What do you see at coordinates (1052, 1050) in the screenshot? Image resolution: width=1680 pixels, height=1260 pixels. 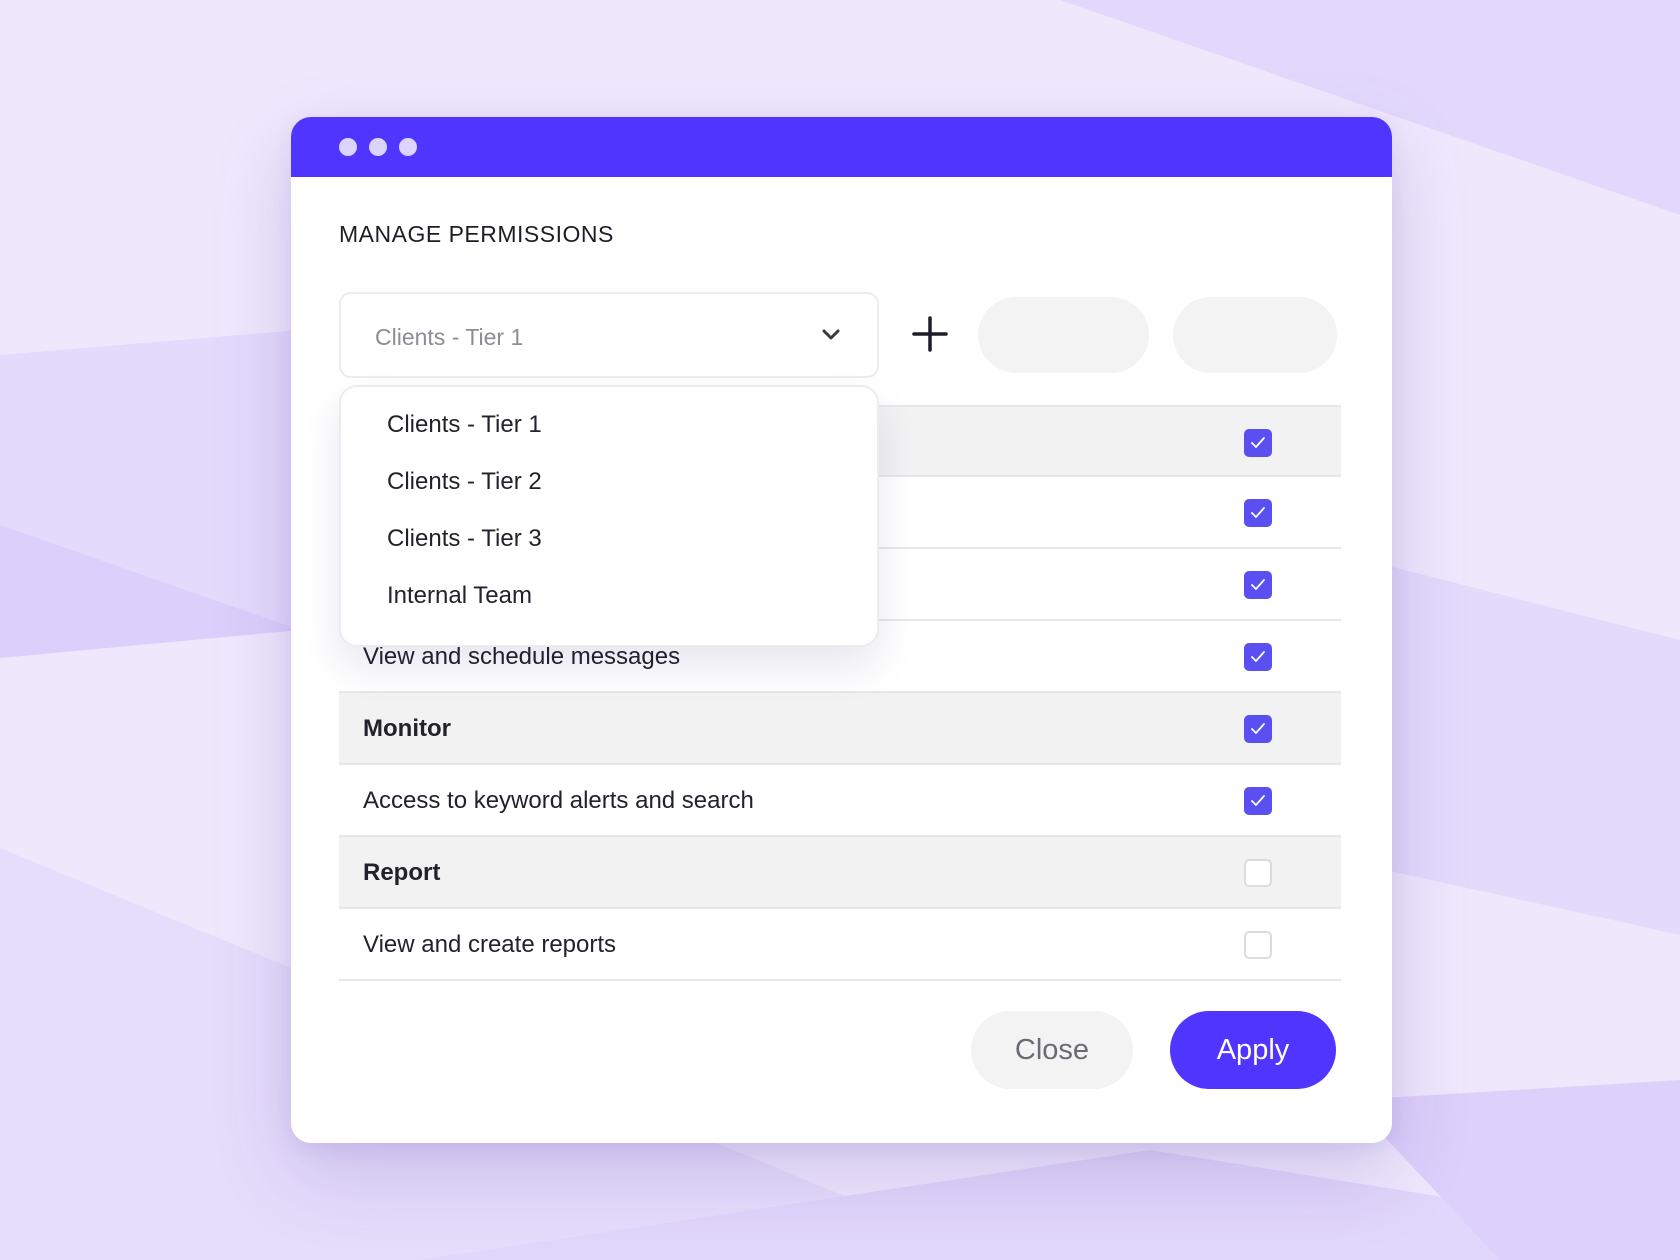 I see `close-button: Close` at bounding box center [1052, 1050].